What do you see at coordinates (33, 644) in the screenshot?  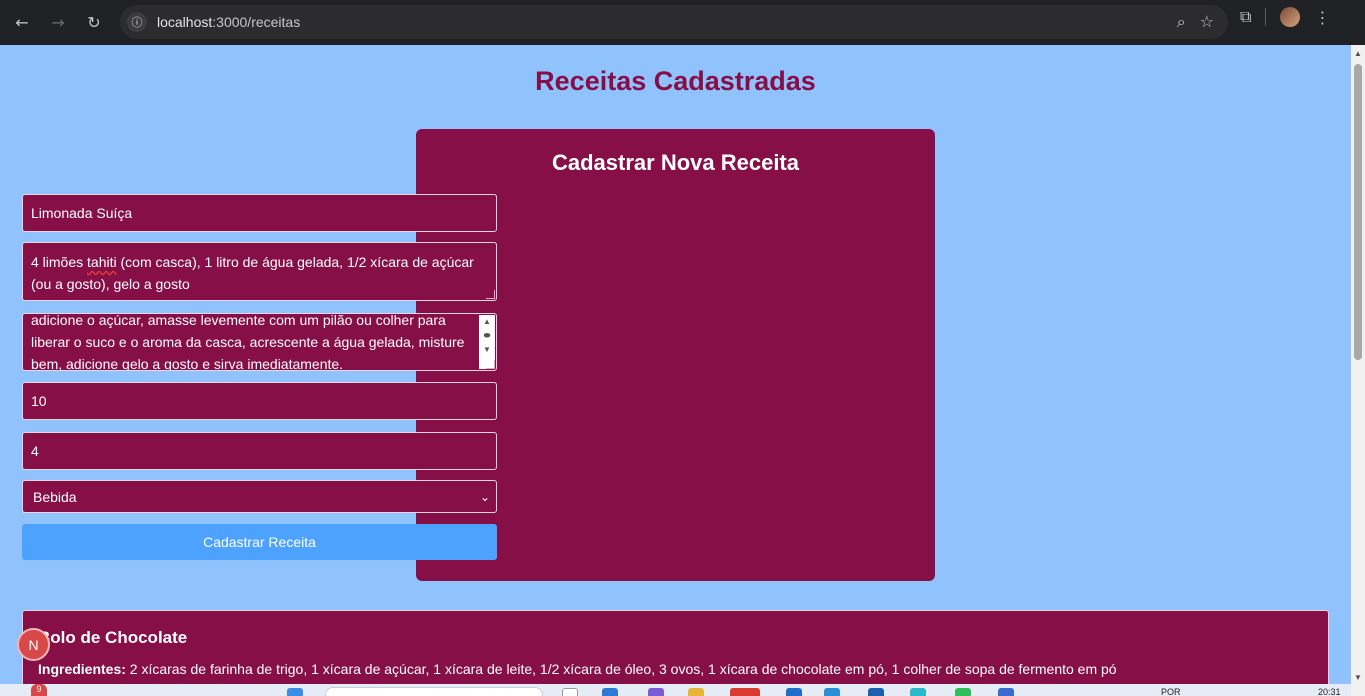 I see `next-dev-indicator: N` at bounding box center [33, 644].